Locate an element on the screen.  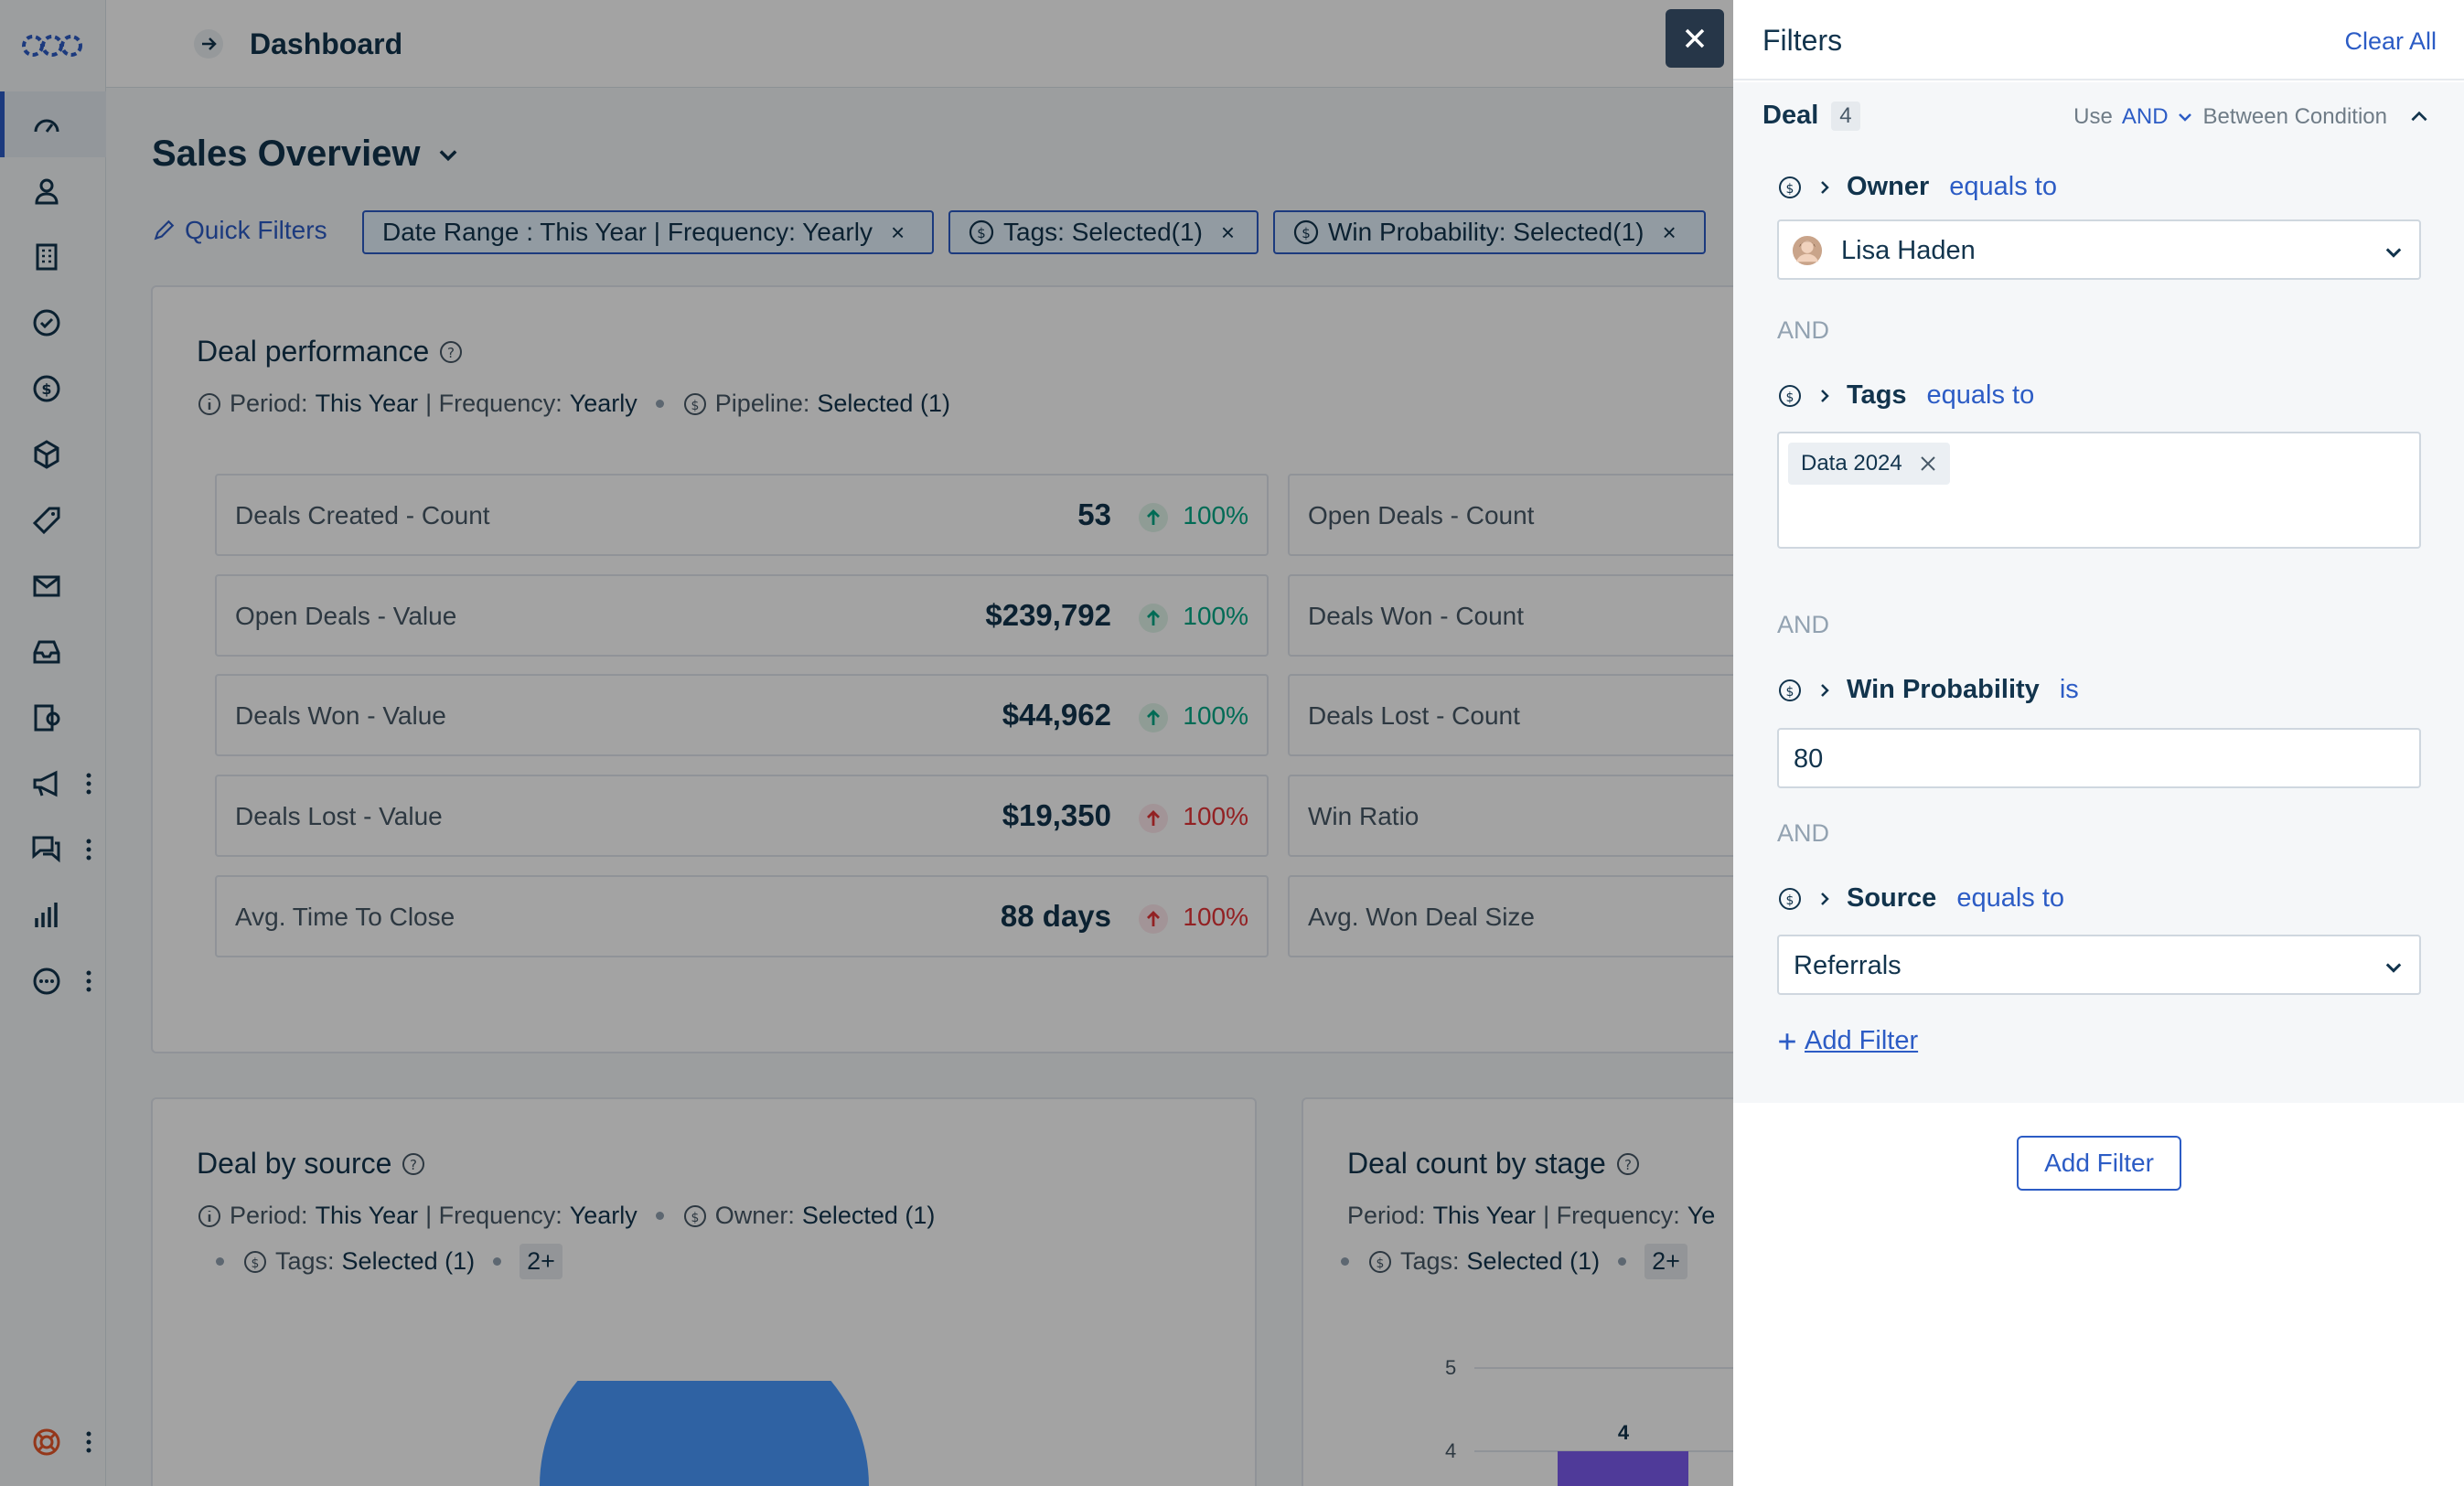
condition-selector: Use AND Between Condition is located at coordinates (2252, 117).